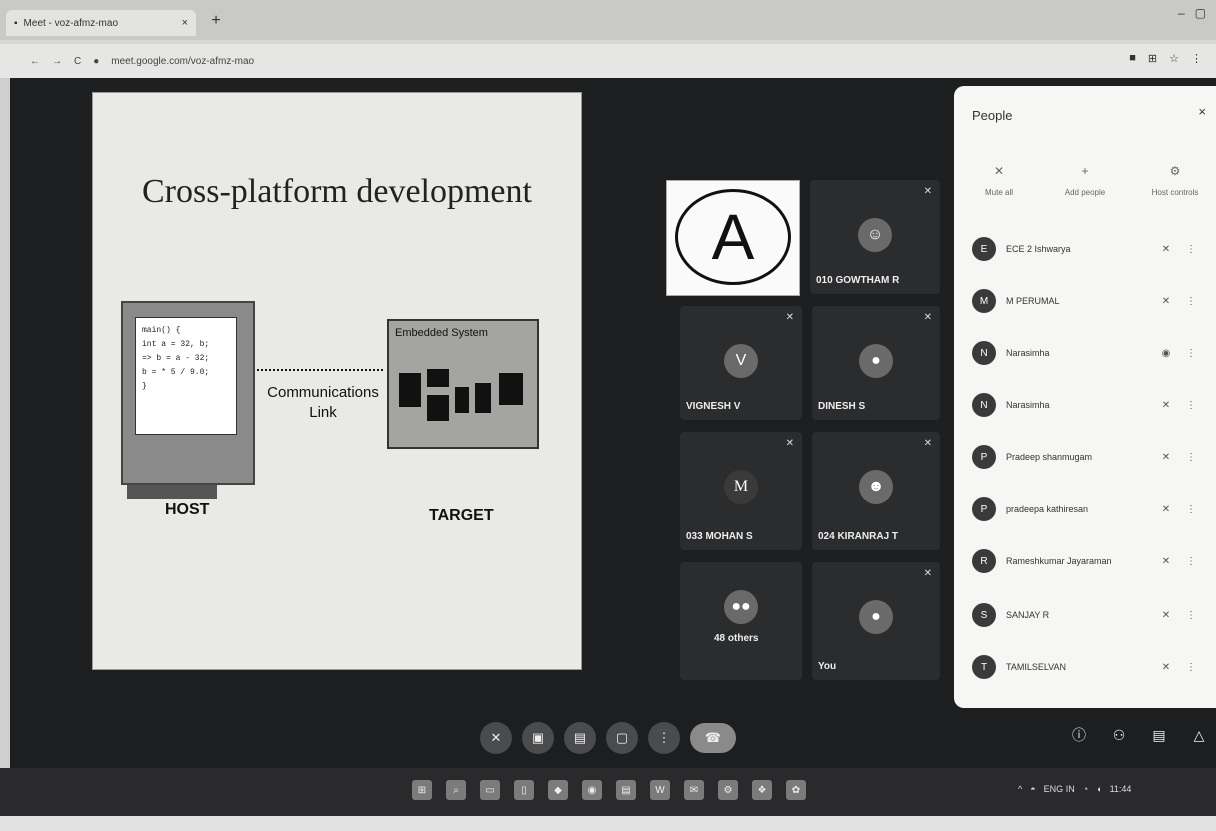 The image size is (1216, 831). What do you see at coordinates (490, 790) in the screenshot?
I see `task-view-icon: ▭` at bounding box center [490, 790].